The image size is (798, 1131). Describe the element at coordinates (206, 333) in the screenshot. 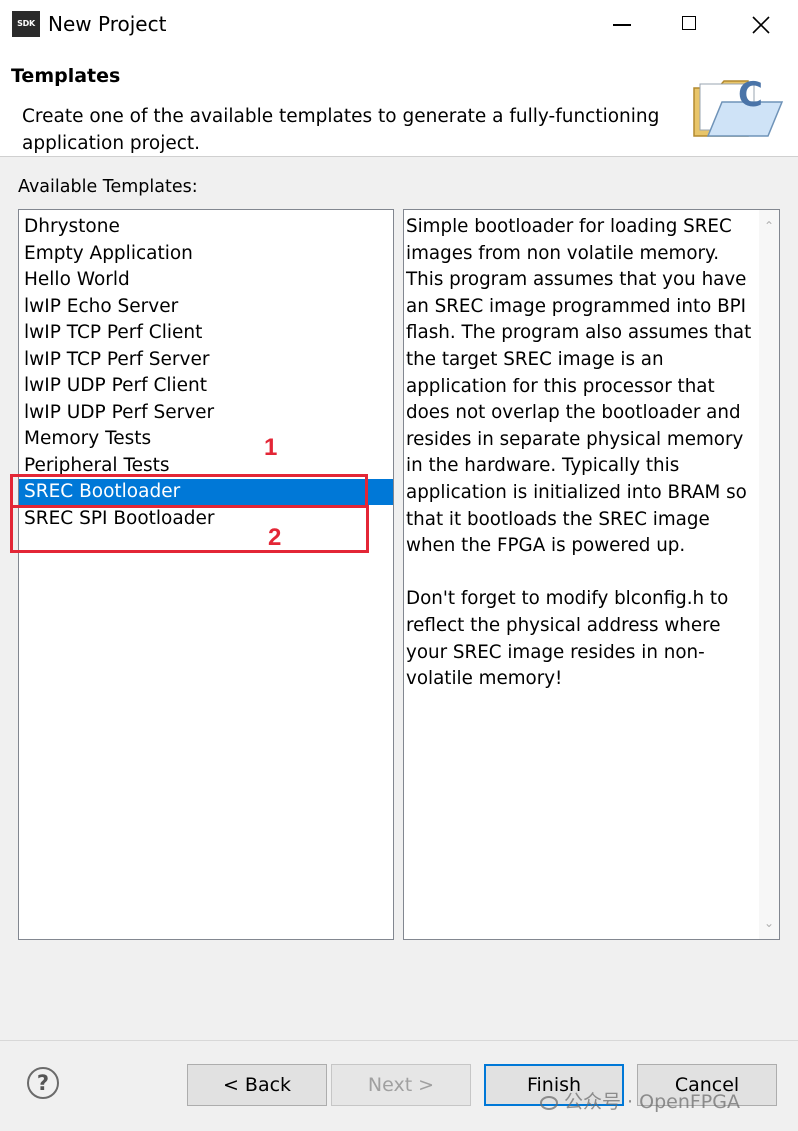

I see `list-item-lwip-tcp-perf-client: lwIP TCP Perf Client` at that location.